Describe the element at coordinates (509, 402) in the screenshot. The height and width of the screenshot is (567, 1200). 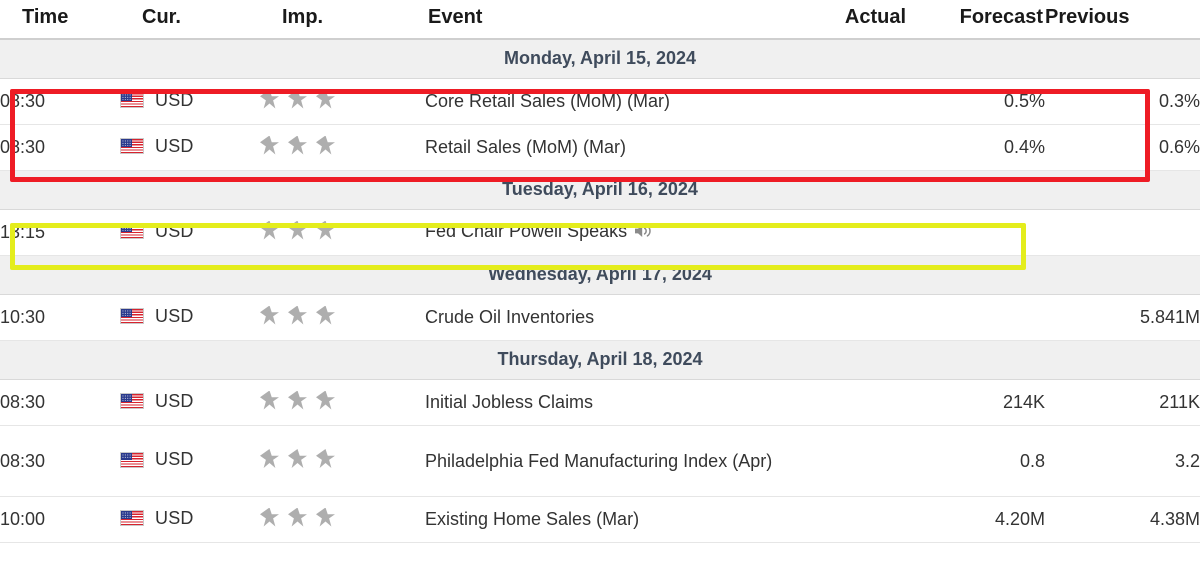
I see `event-title: Initial Jobless Claims` at that location.